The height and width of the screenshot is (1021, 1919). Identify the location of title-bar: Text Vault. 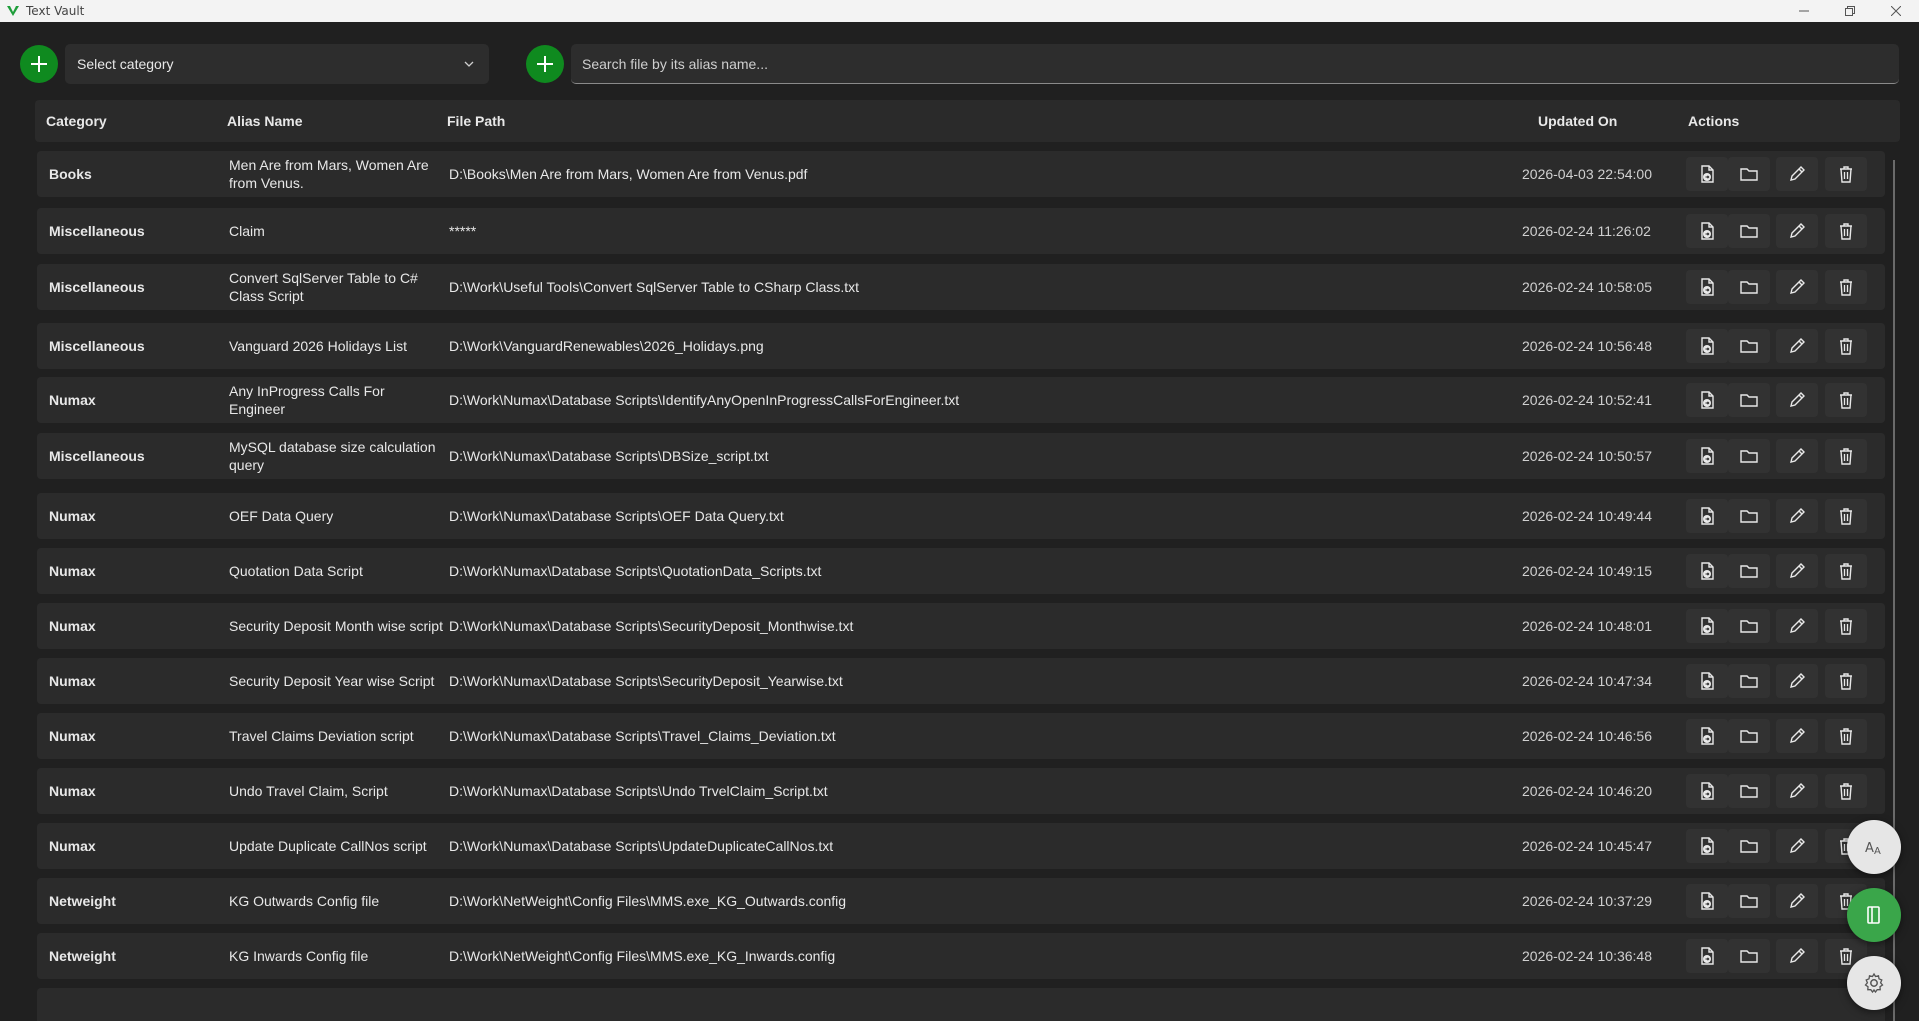
(959, 11).